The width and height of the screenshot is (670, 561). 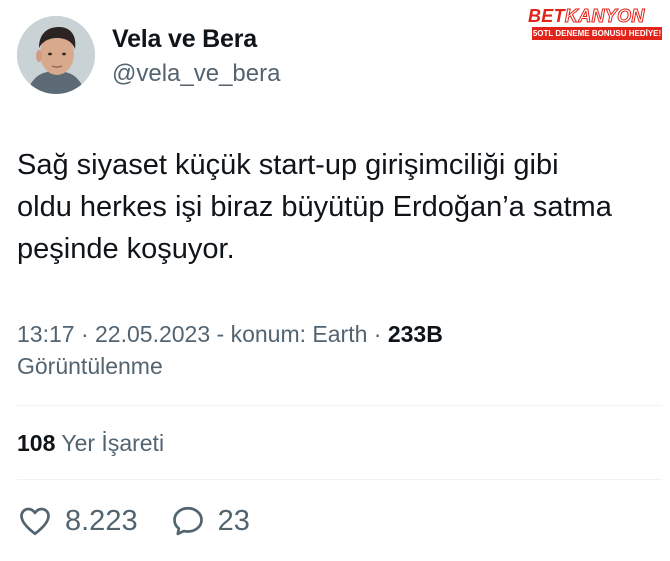 I want to click on watermark-tagline: 5OTL DENEME BONUSU HEDİYE!, so click(x=597, y=33).